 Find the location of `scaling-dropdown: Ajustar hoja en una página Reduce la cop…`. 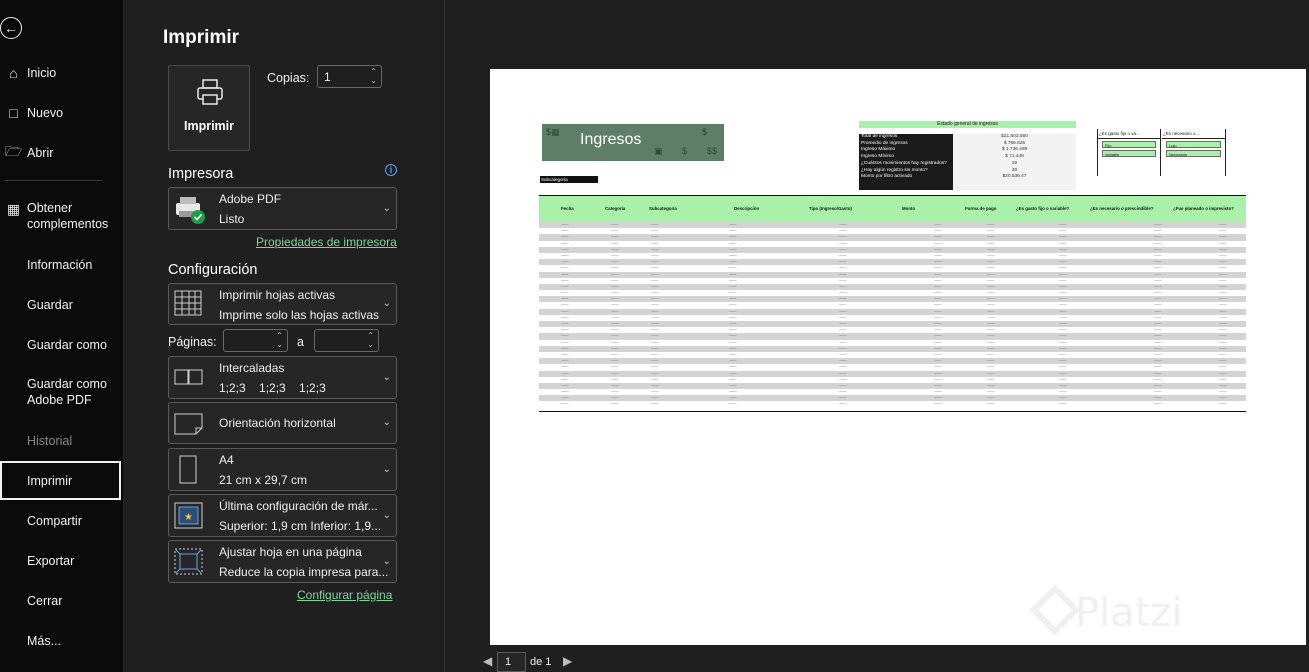

scaling-dropdown: Ajustar hoja en una página Reduce la cop… is located at coordinates (282, 561).